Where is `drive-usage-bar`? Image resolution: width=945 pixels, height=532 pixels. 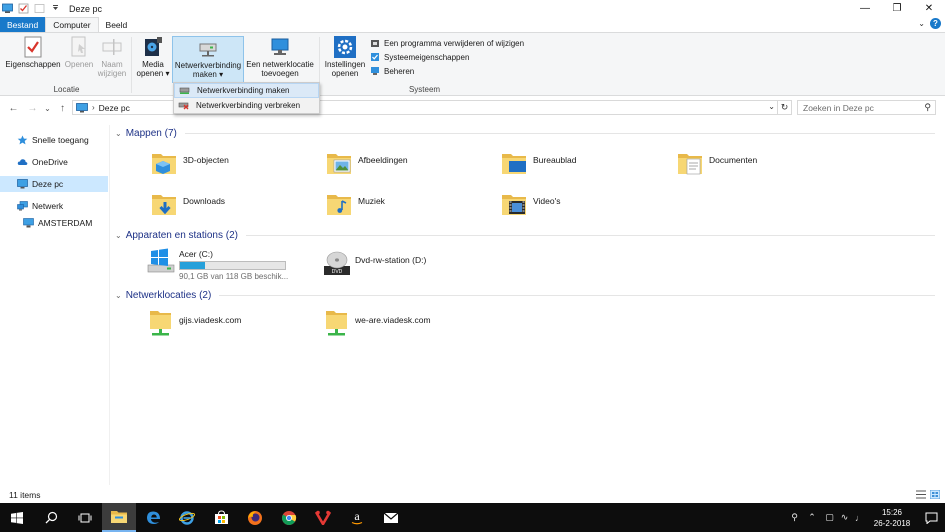 drive-usage-bar is located at coordinates (232, 265).